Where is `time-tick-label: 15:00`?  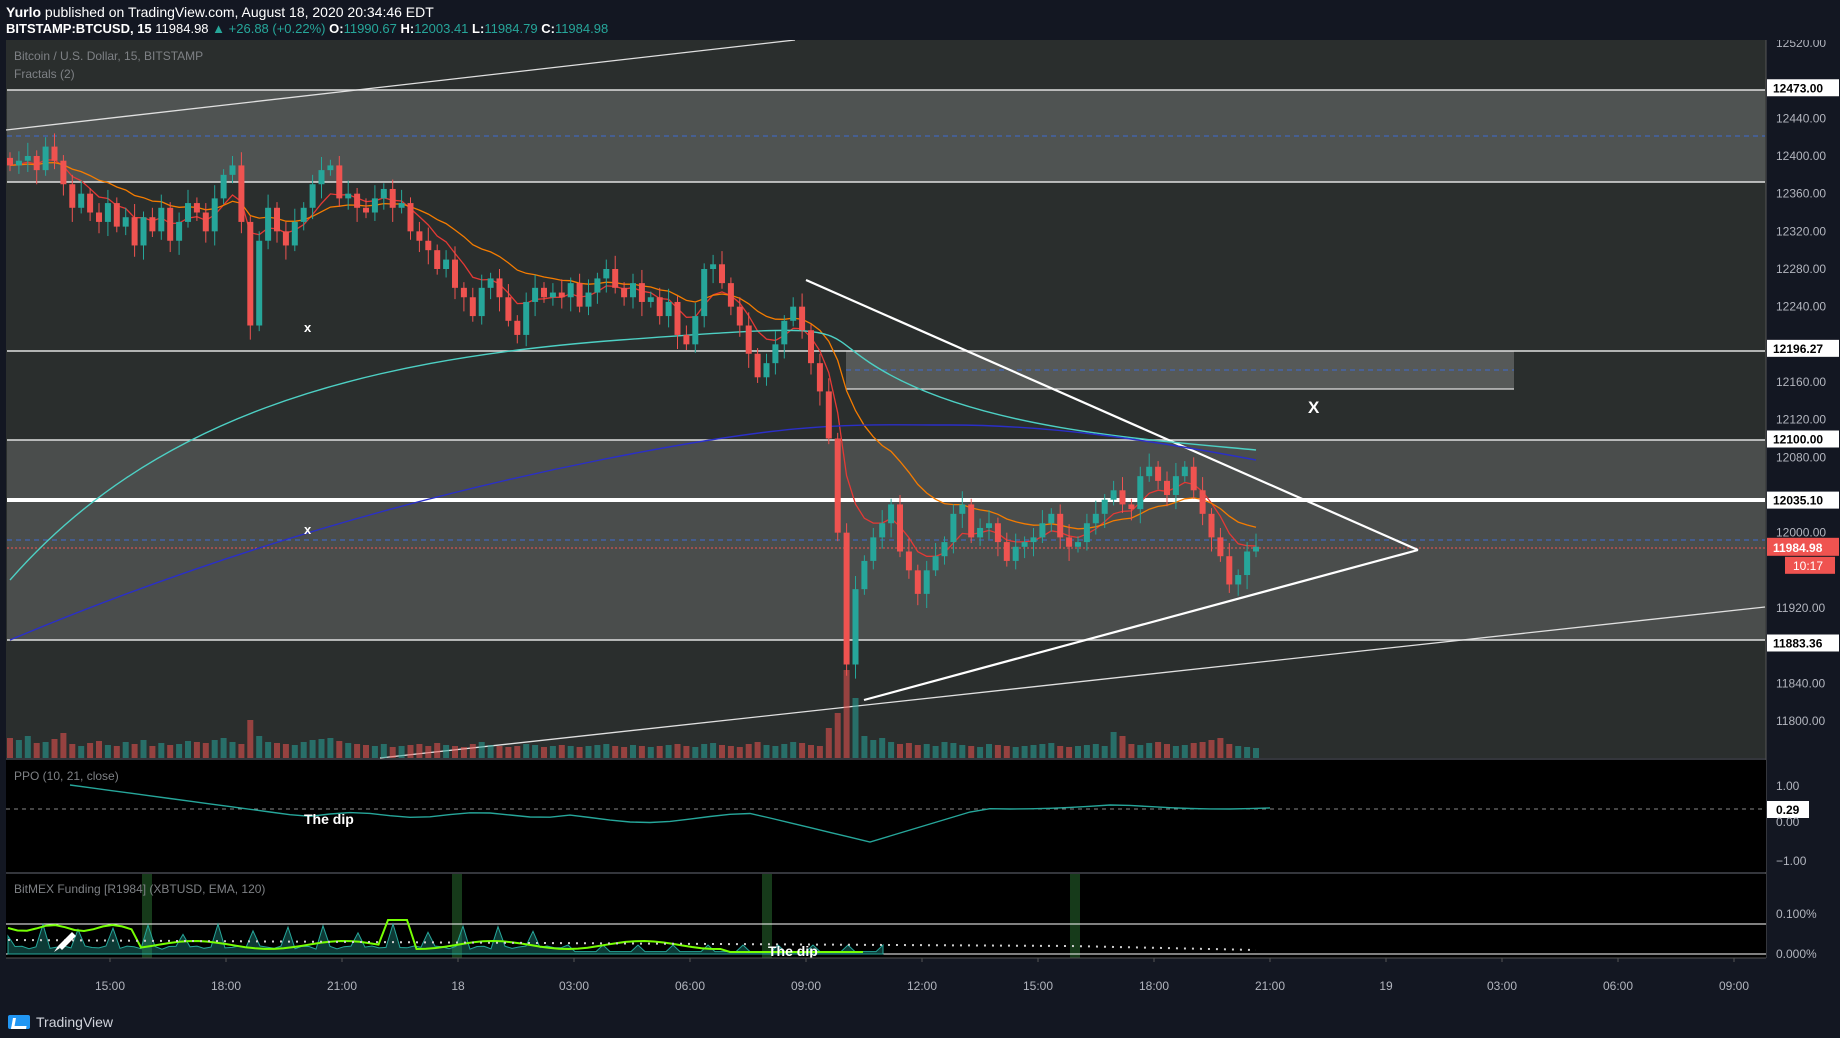 time-tick-label: 15:00 is located at coordinates (1038, 986).